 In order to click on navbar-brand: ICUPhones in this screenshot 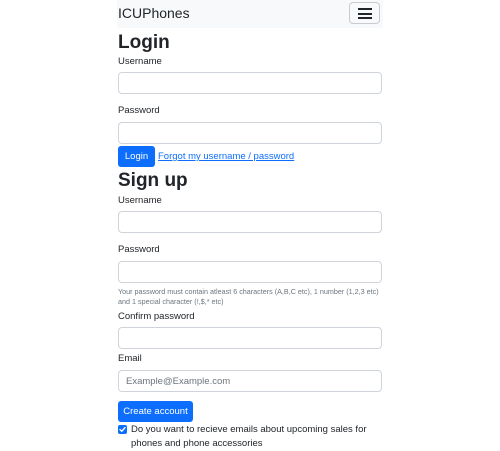, I will do `click(154, 13)`.